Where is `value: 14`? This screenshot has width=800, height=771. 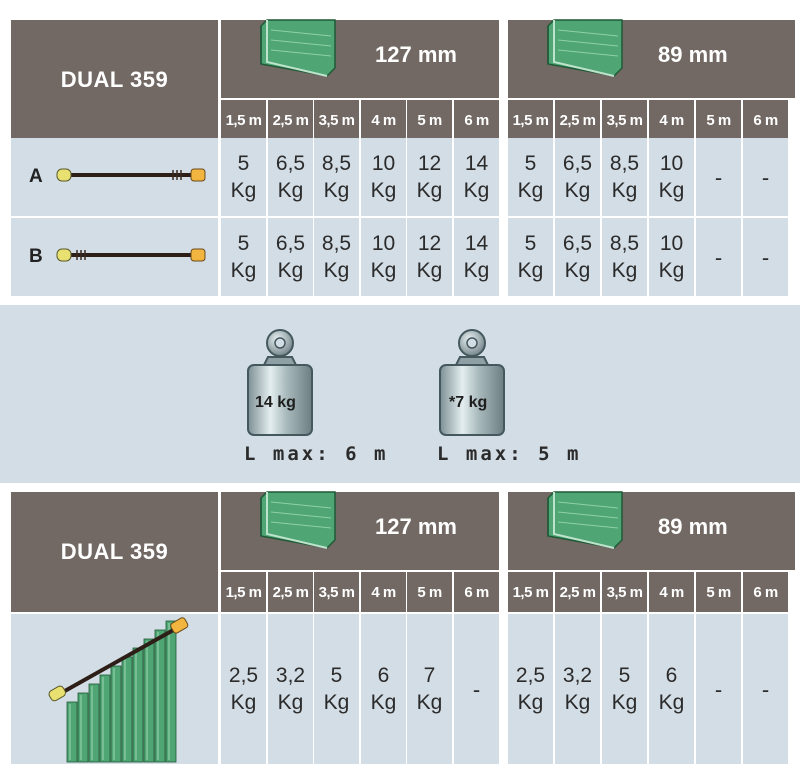 value: 14 is located at coordinates (476, 163).